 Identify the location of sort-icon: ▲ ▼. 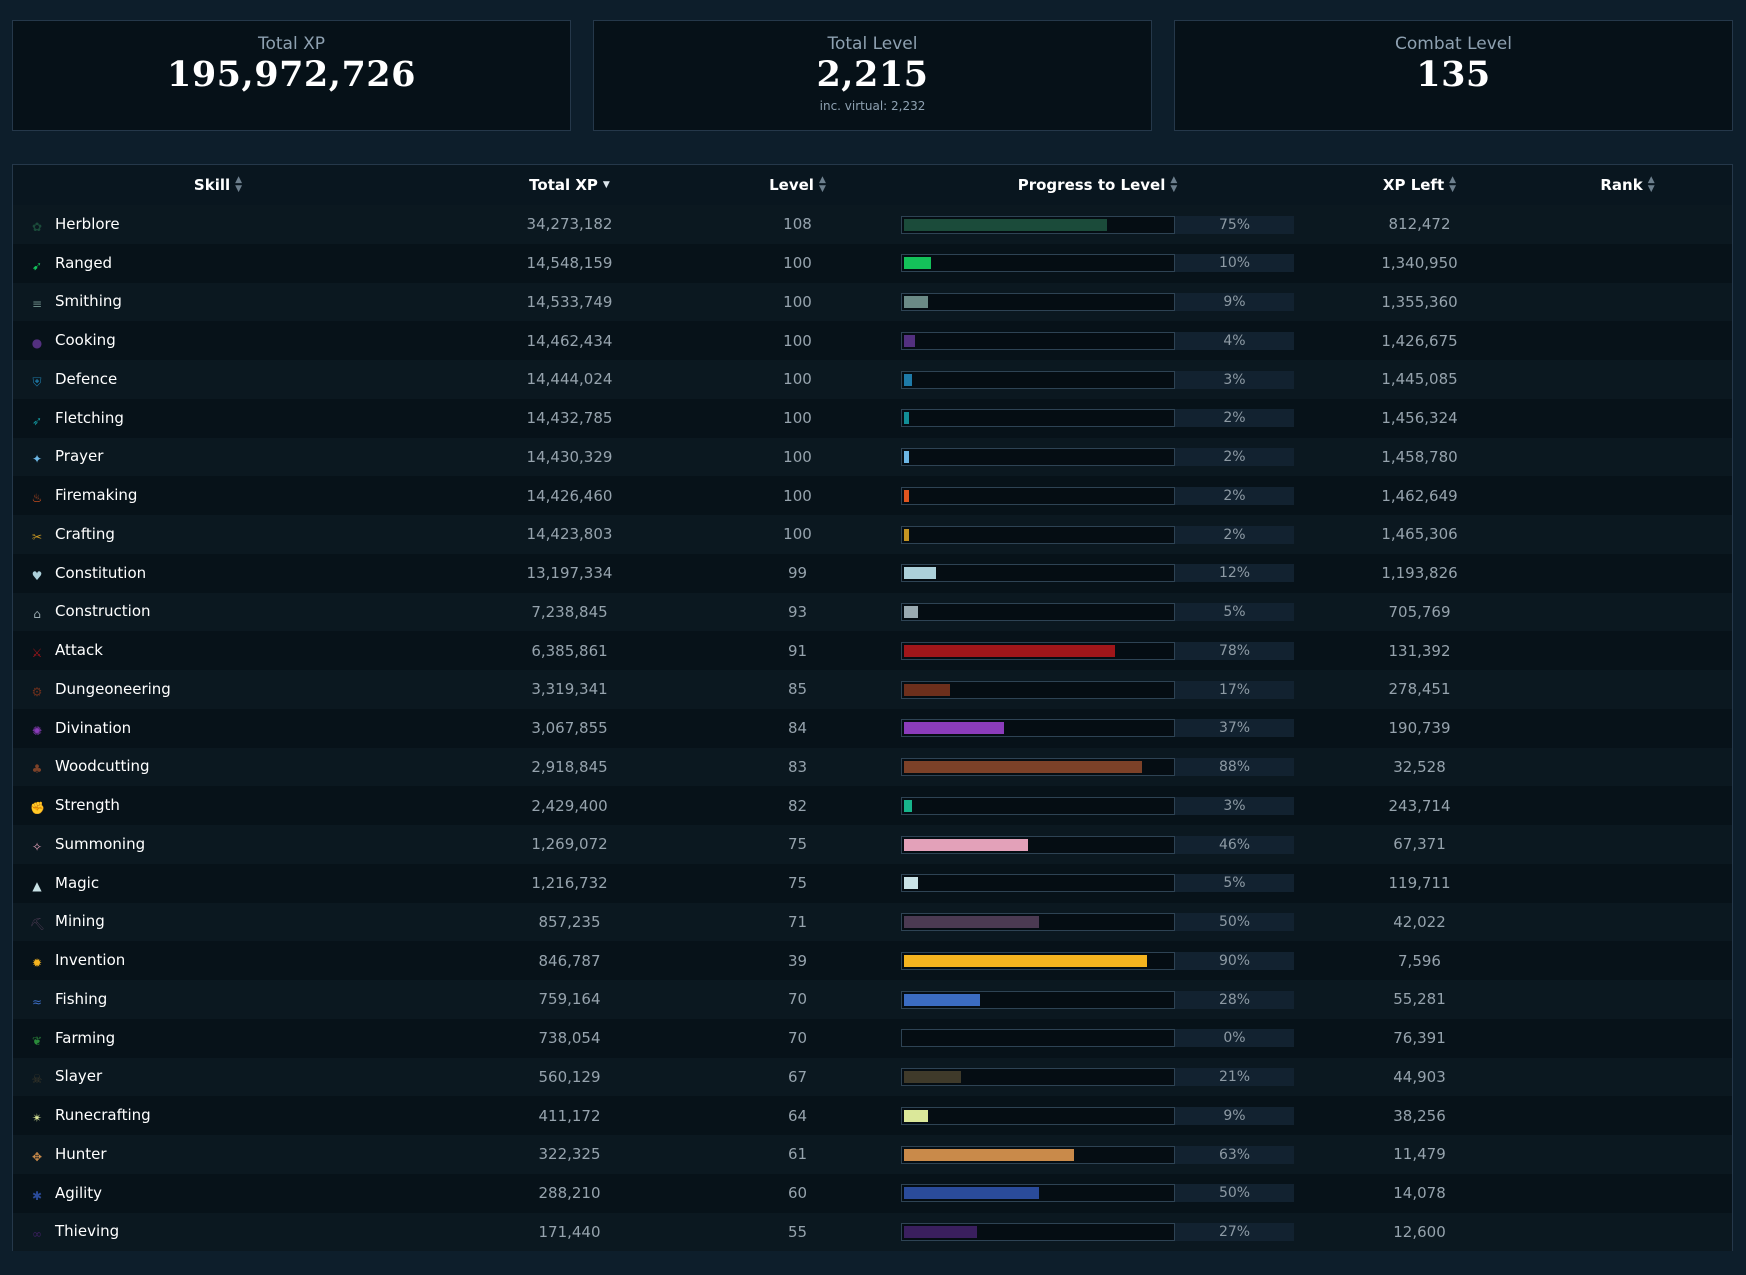
(239, 185).